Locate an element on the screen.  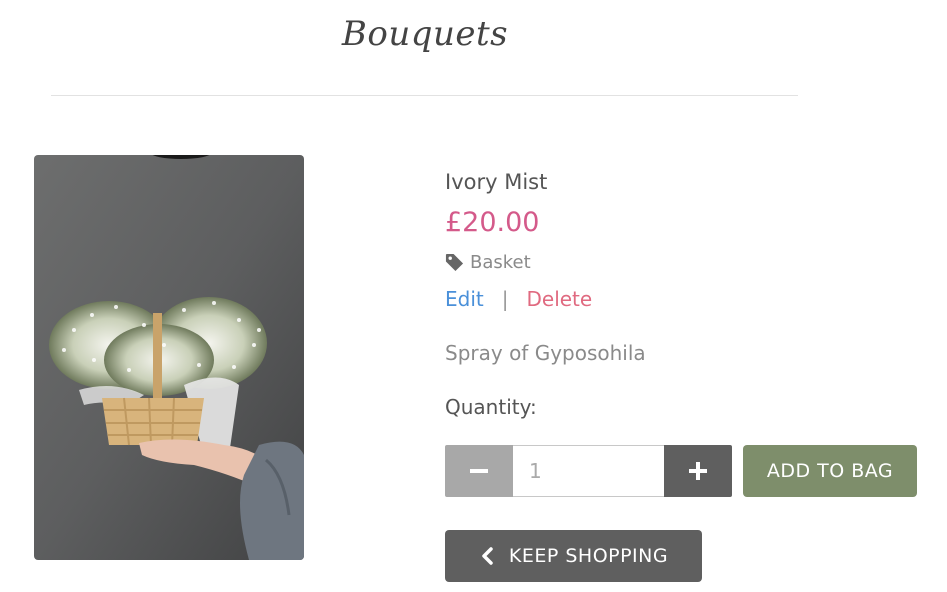
quantity-stepper is located at coordinates (588, 471).